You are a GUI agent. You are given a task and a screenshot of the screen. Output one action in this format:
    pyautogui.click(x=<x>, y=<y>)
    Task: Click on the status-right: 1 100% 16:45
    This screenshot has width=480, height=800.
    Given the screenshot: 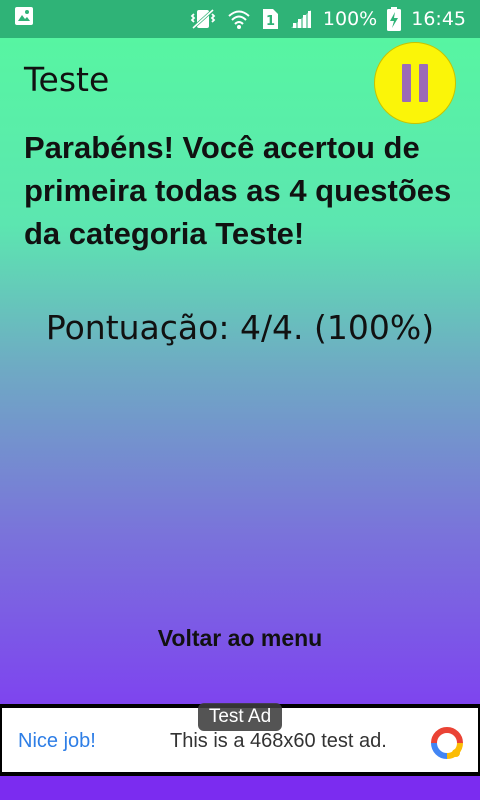 What is the action you would take?
    pyautogui.click(x=327, y=19)
    